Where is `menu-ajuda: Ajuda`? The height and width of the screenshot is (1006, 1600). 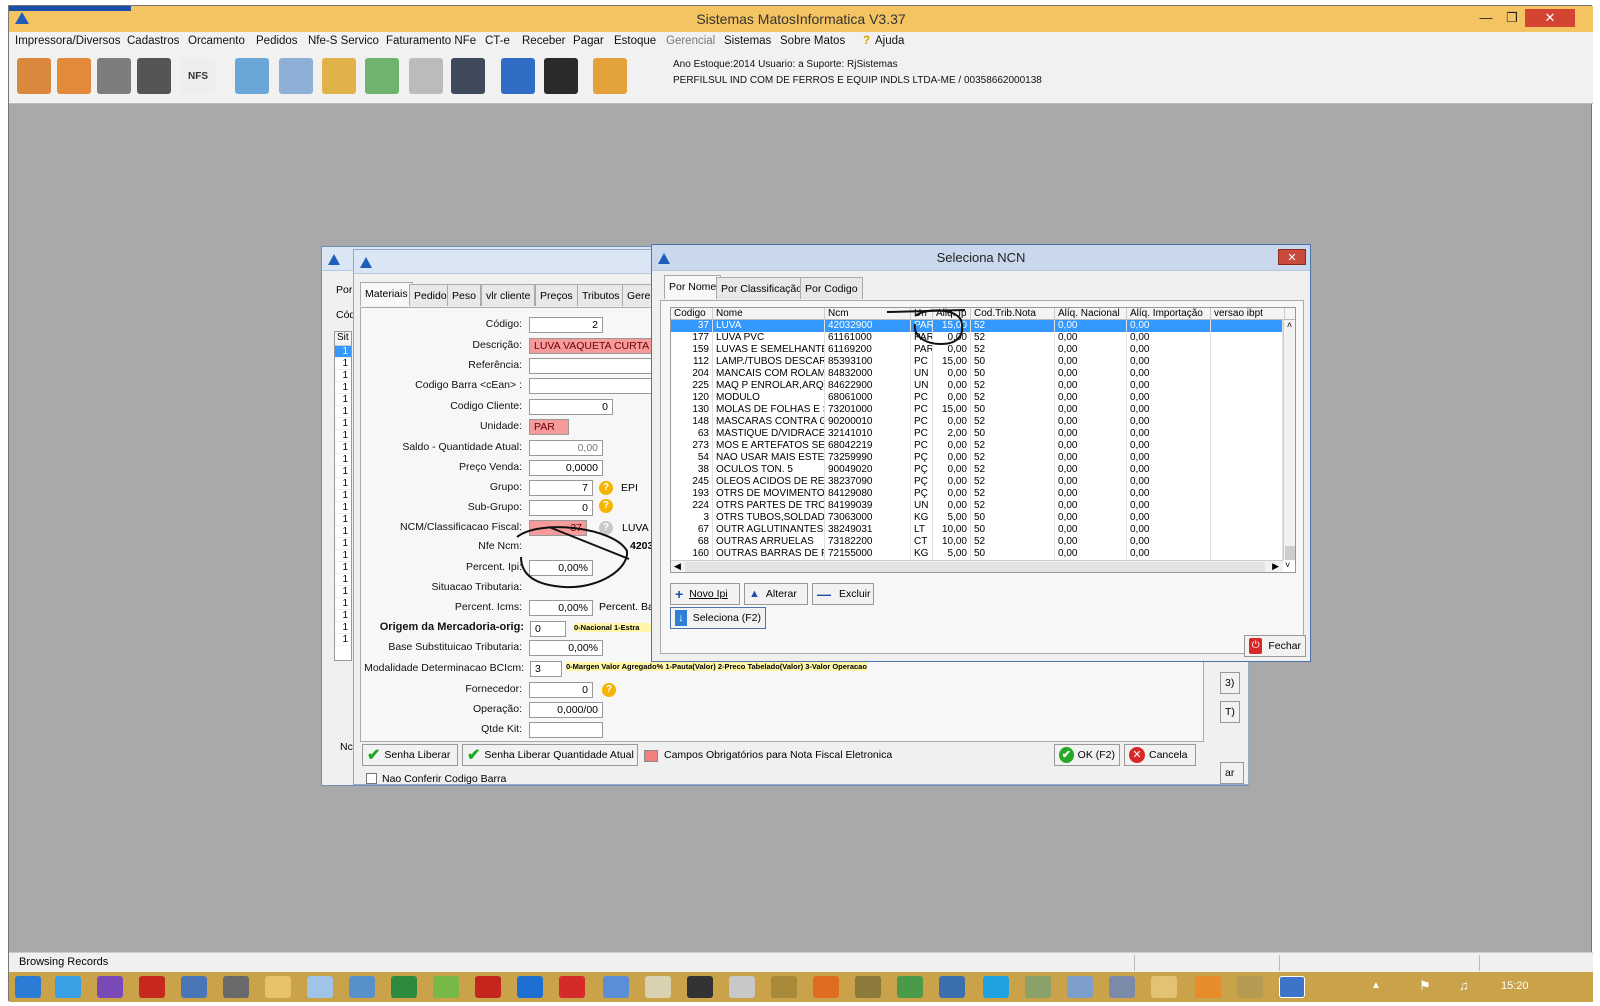
menu-ajuda: Ajuda is located at coordinates (889, 41).